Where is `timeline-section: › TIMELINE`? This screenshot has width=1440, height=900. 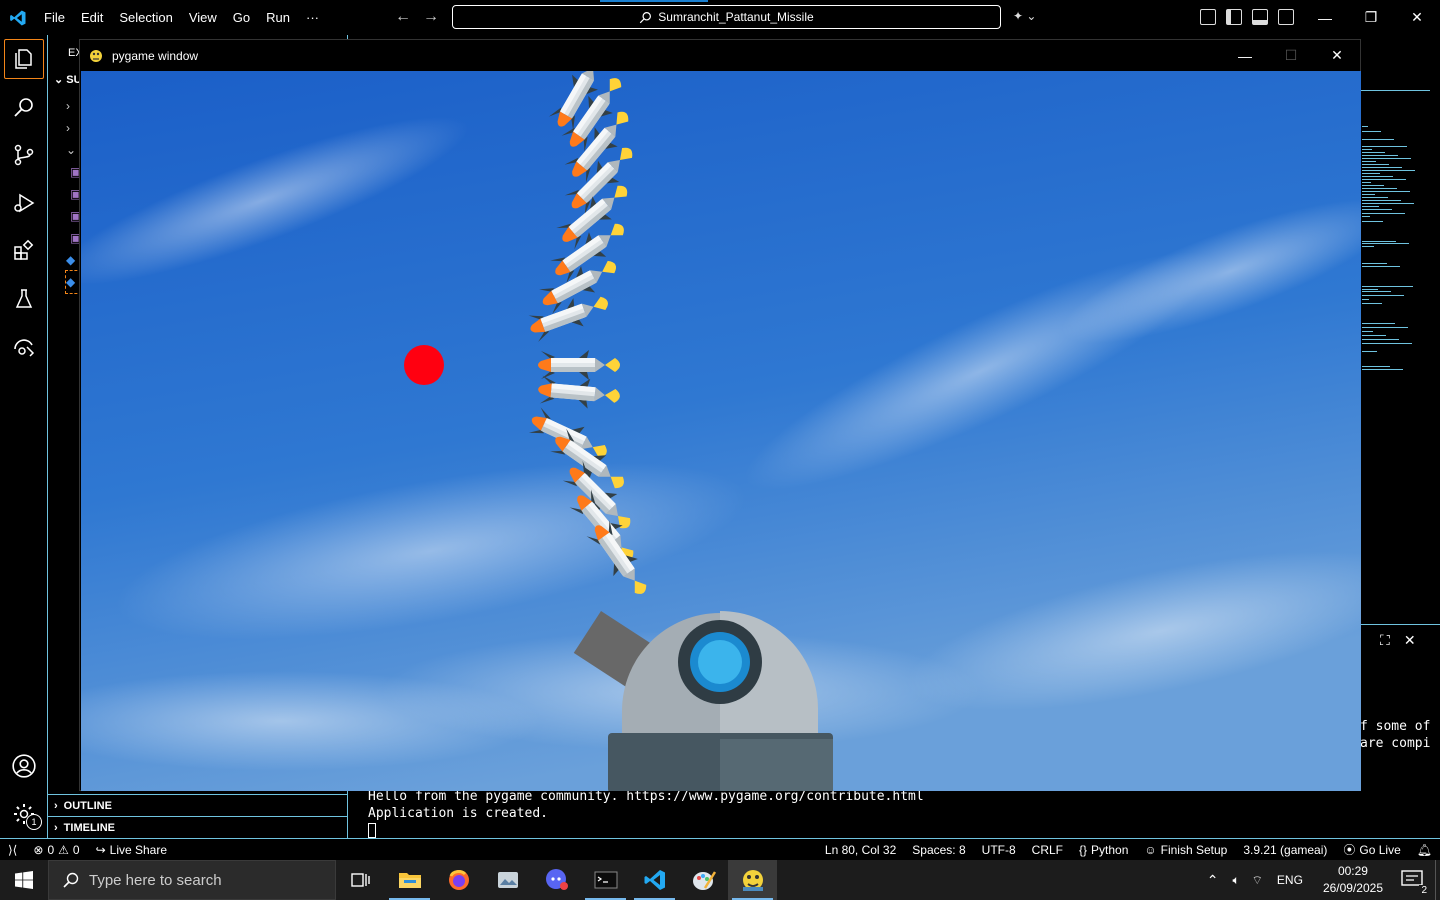 timeline-section: › TIMELINE is located at coordinates (198, 827).